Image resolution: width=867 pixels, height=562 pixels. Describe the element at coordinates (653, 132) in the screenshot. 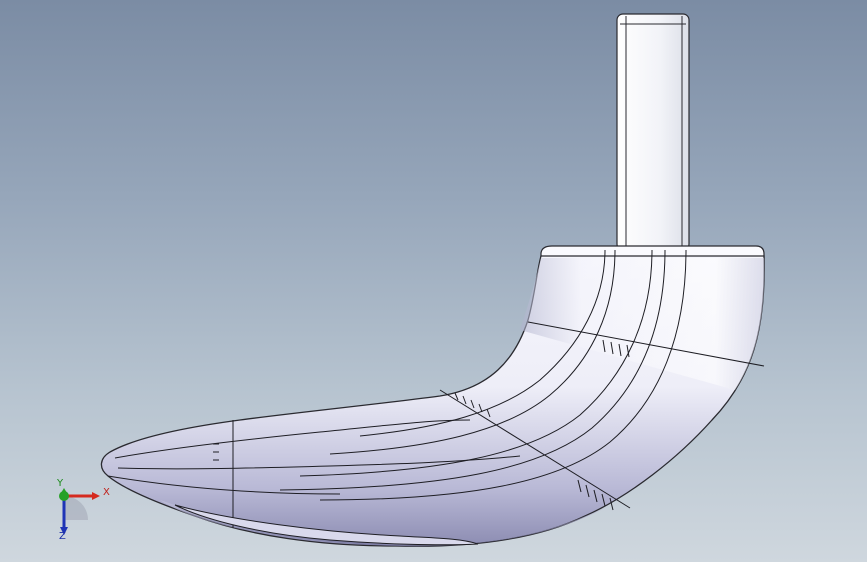

I see `shaft` at that location.